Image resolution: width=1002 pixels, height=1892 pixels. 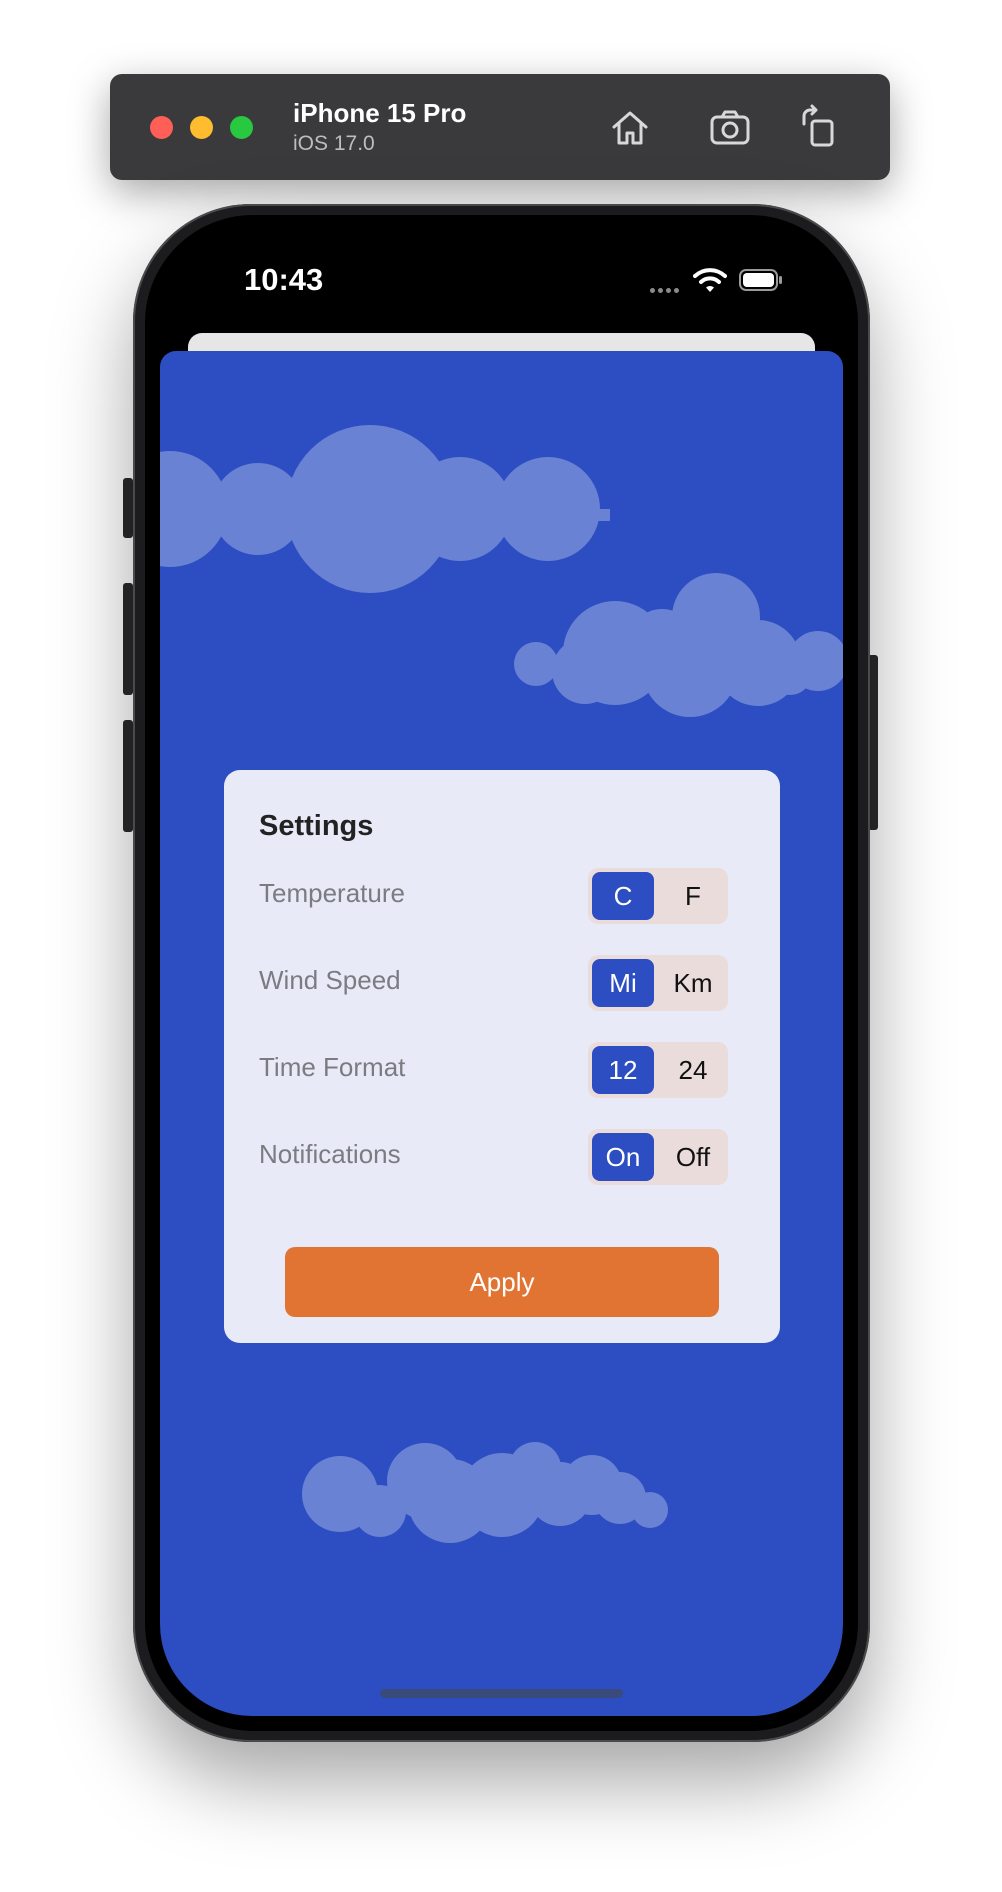 I want to click on wifi-icon, so click(x=710, y=280).